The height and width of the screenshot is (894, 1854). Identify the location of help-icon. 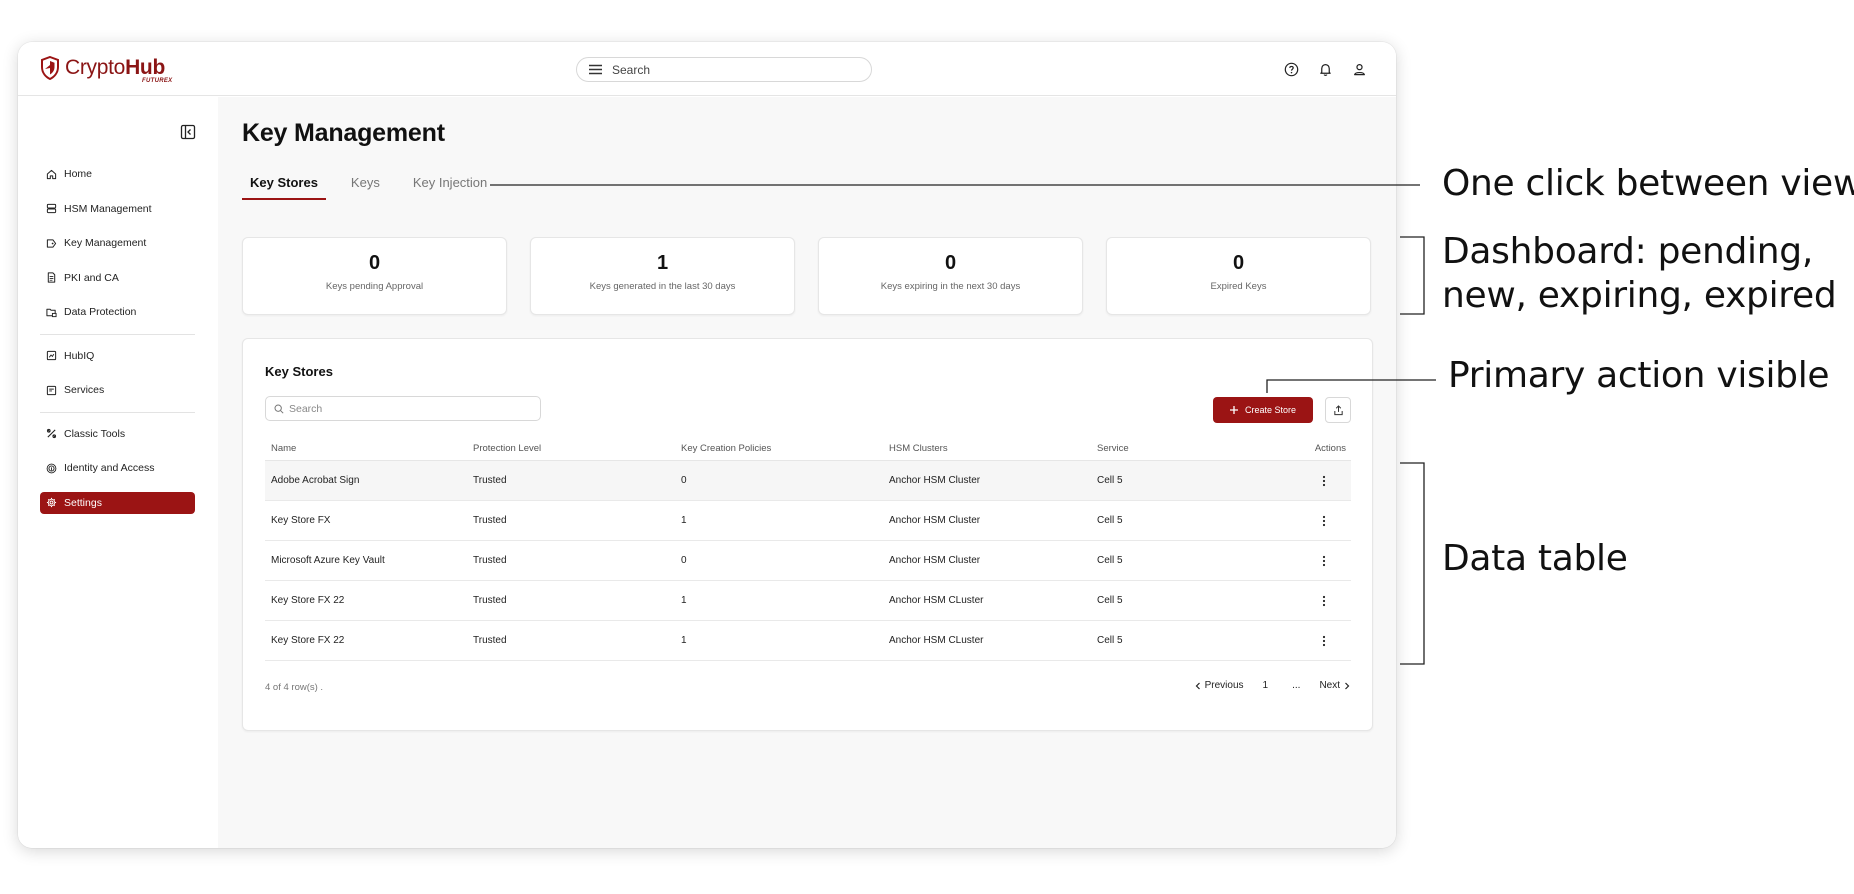
(1291, 69).